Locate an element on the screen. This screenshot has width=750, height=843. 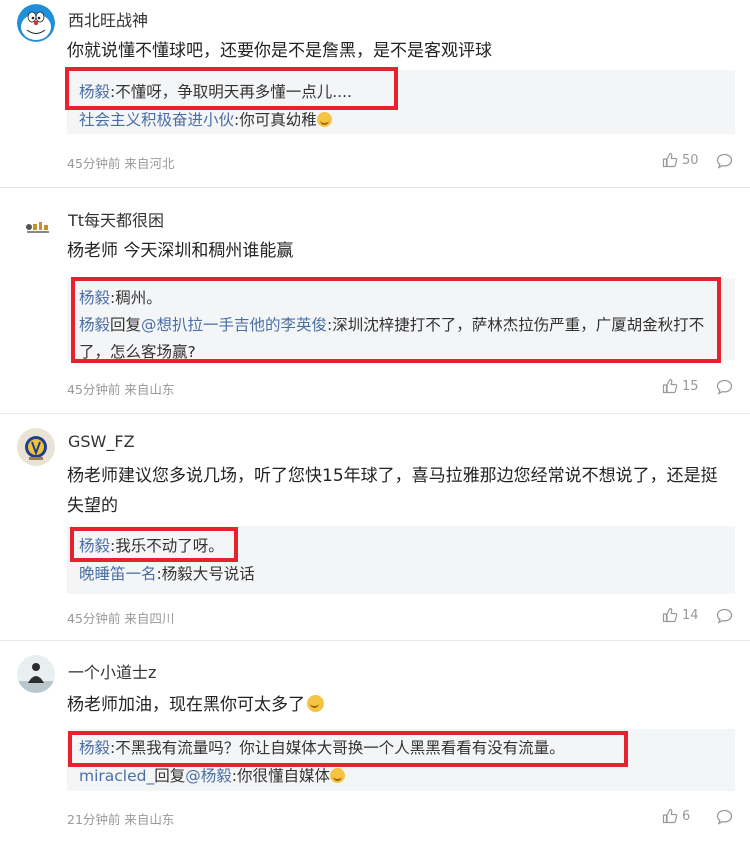
comment-username: 一个小道士z is located at coordinates (112, 671).